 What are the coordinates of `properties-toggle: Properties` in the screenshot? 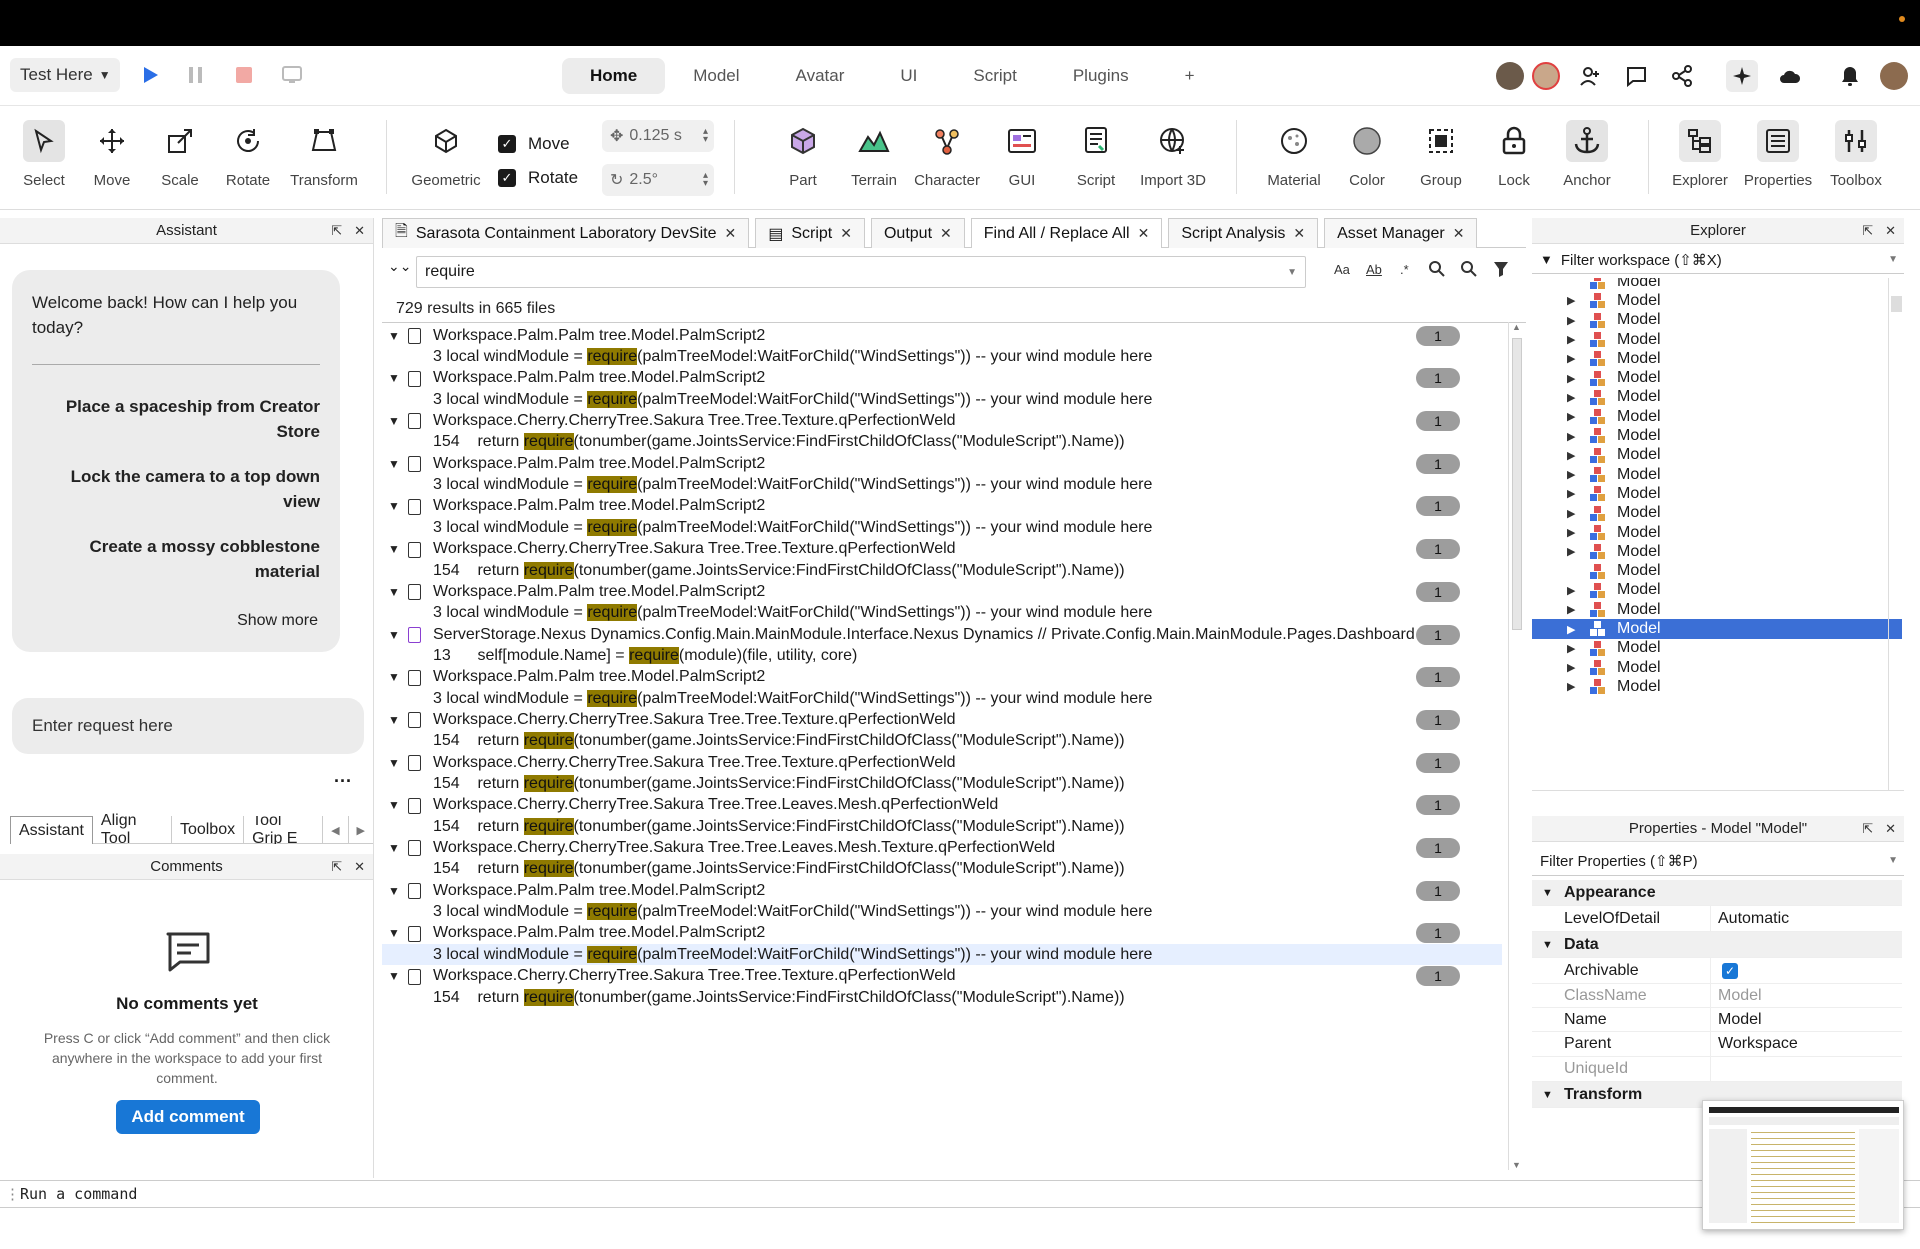 It's located at (1778, 161).